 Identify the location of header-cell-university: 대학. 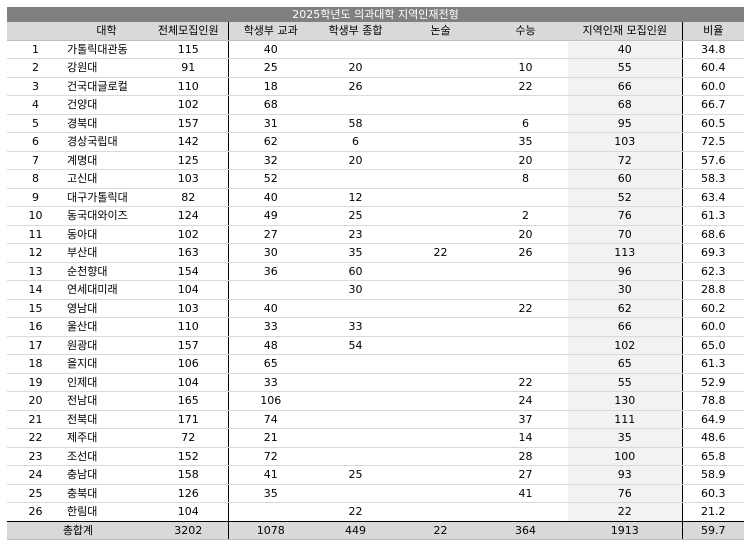
(106, 31).